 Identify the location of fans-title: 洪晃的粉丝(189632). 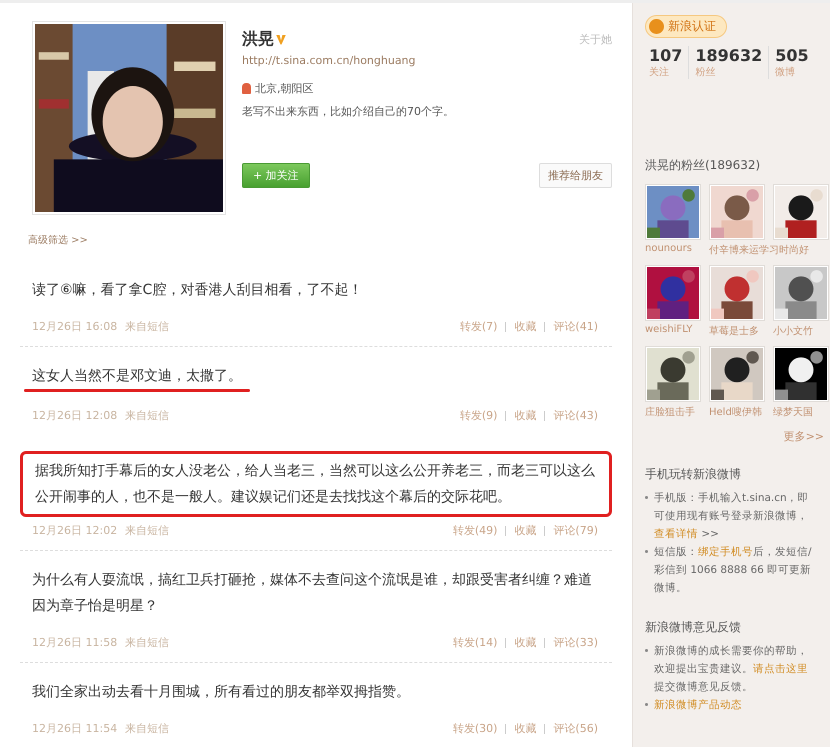
(703, 165).